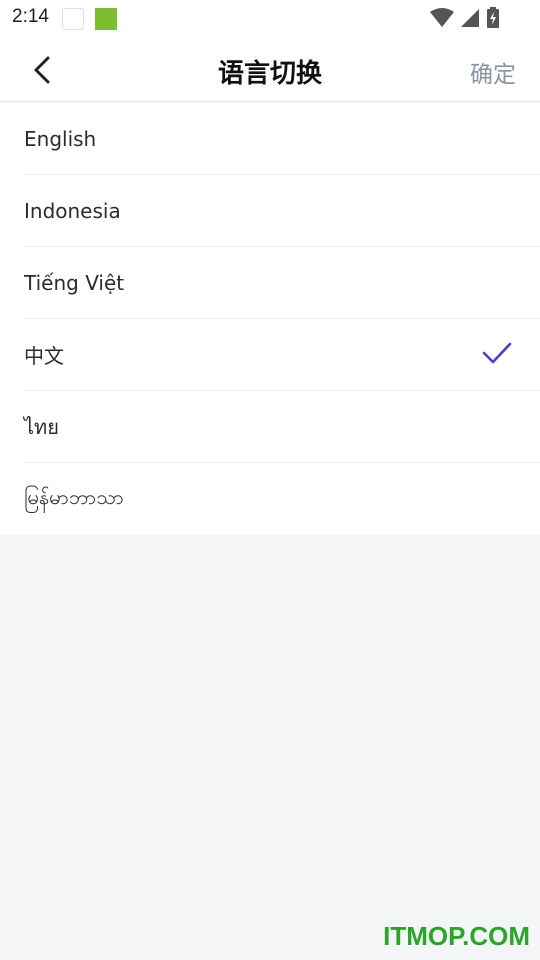  What do you see at coordinates (282, 211) in the screenshot?
I see `language-option-indonesia: Indonesia` at bounding box center [282, 211].